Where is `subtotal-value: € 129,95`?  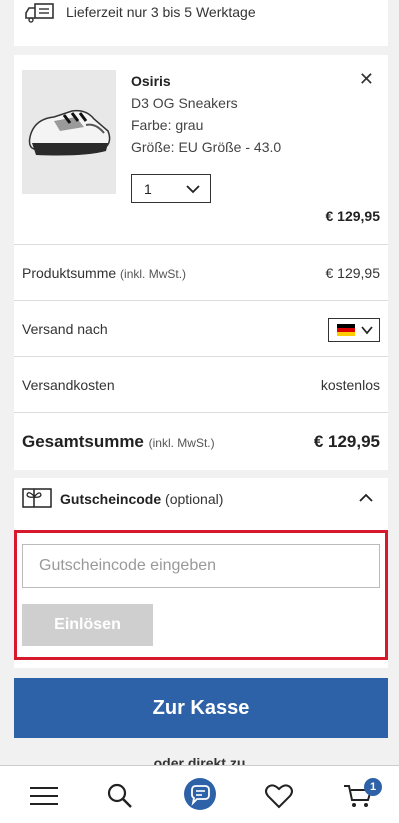 subtotal-value: € 129,95 is located at coordinates (353, 273).